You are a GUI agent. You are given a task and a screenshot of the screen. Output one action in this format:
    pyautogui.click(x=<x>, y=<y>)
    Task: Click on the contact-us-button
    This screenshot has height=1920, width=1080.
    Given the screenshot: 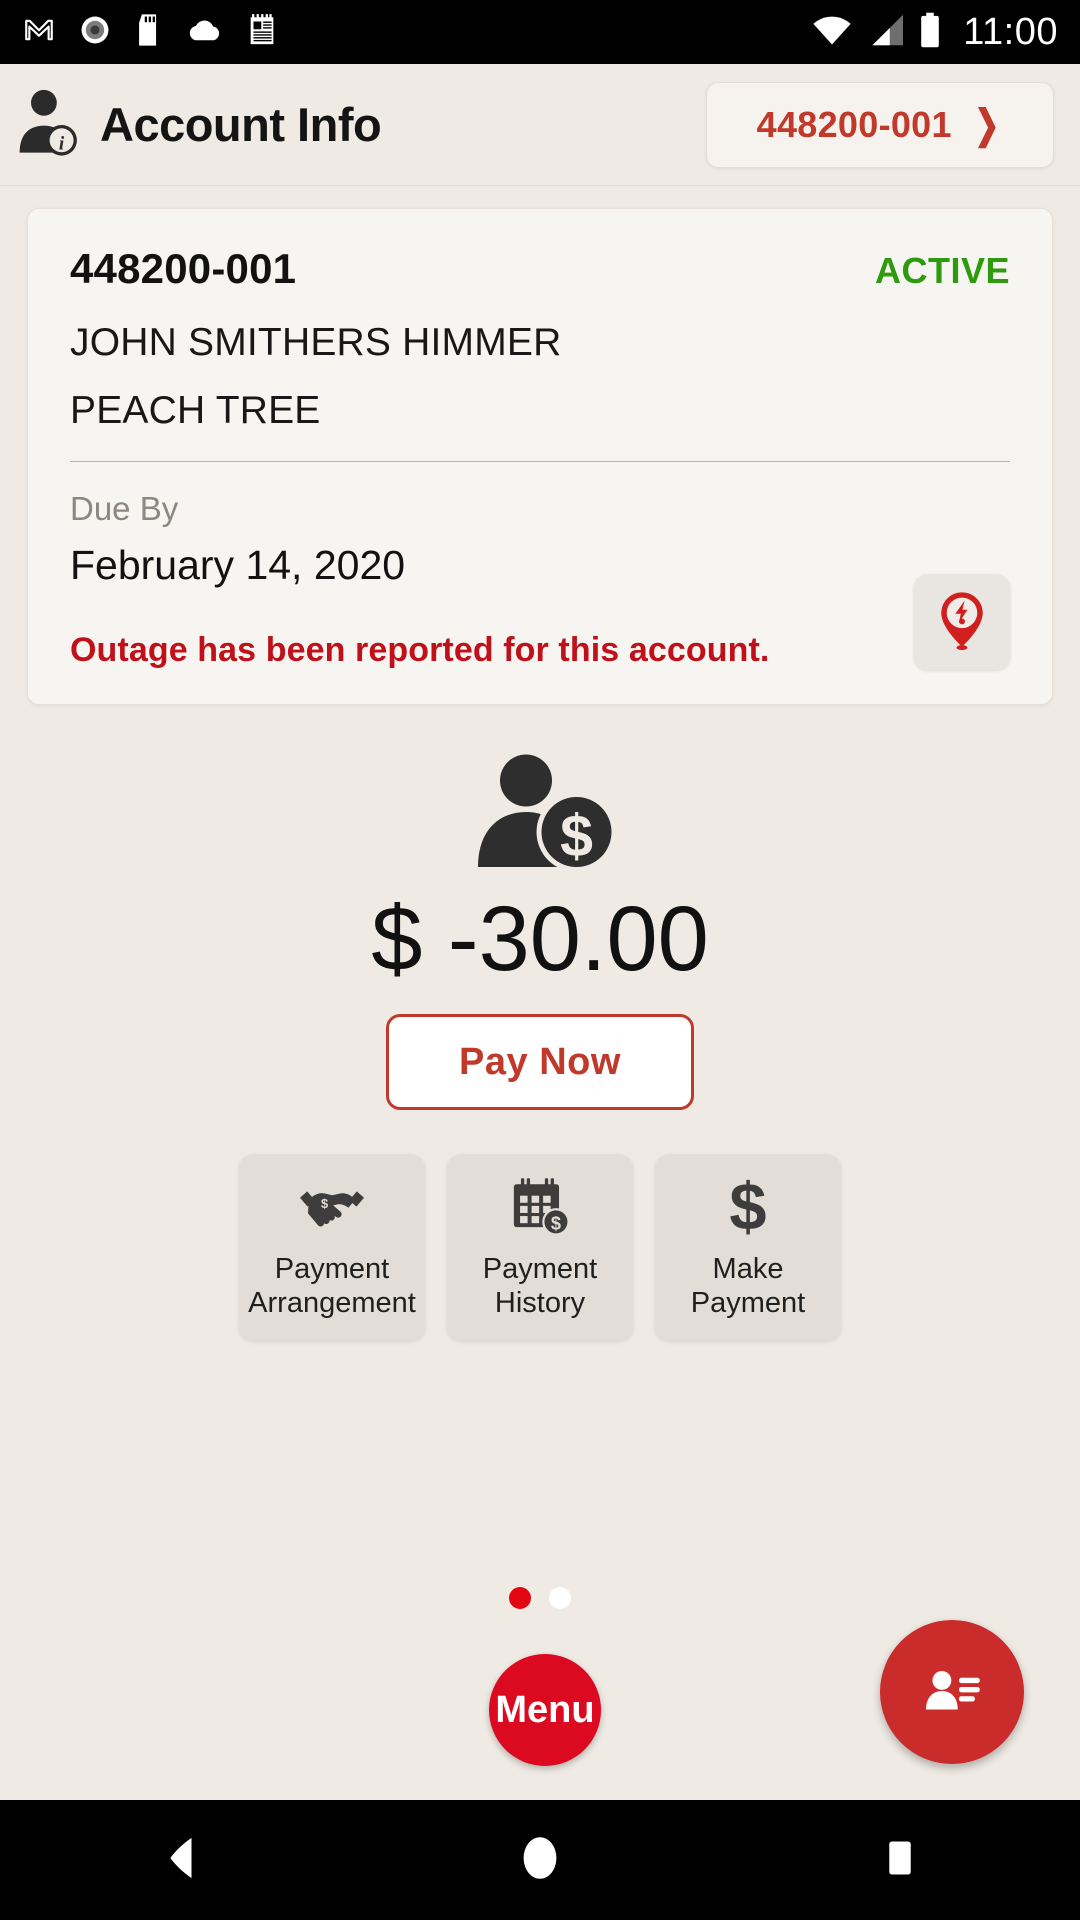 What is the action you would take?
    pyautogui.click(x=952, y=1692)
    